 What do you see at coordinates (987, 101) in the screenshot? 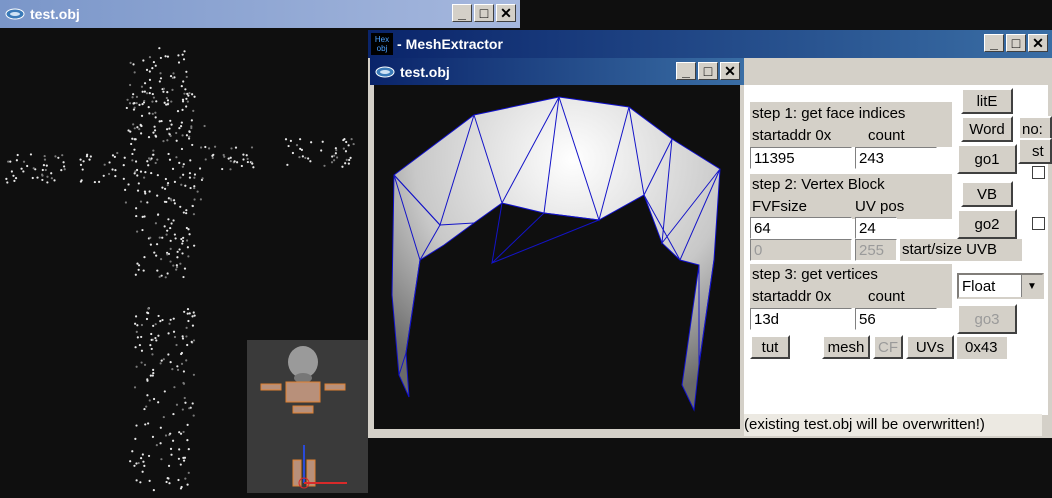
I see `lite-button: litE` at bounding box center [987, 101].